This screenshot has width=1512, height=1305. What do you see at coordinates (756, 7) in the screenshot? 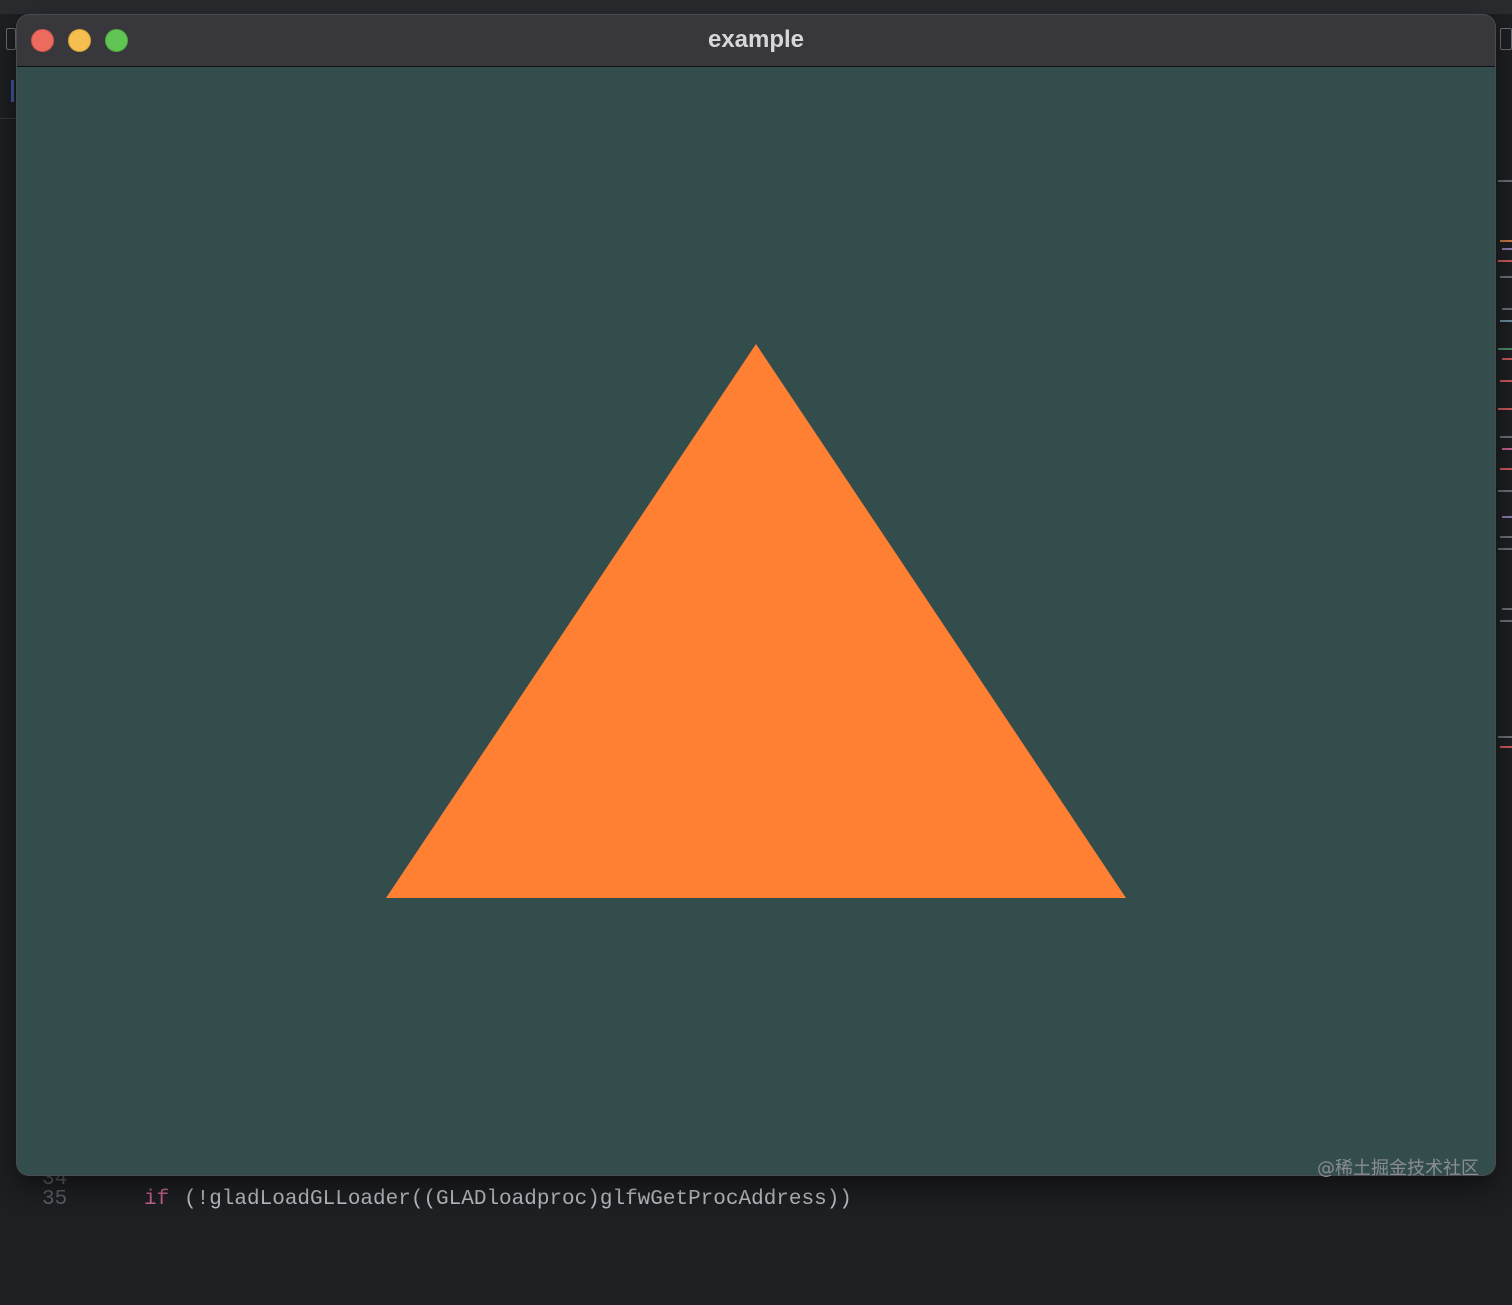
I see `ide-top-bar` at bounding box center [756, 7].